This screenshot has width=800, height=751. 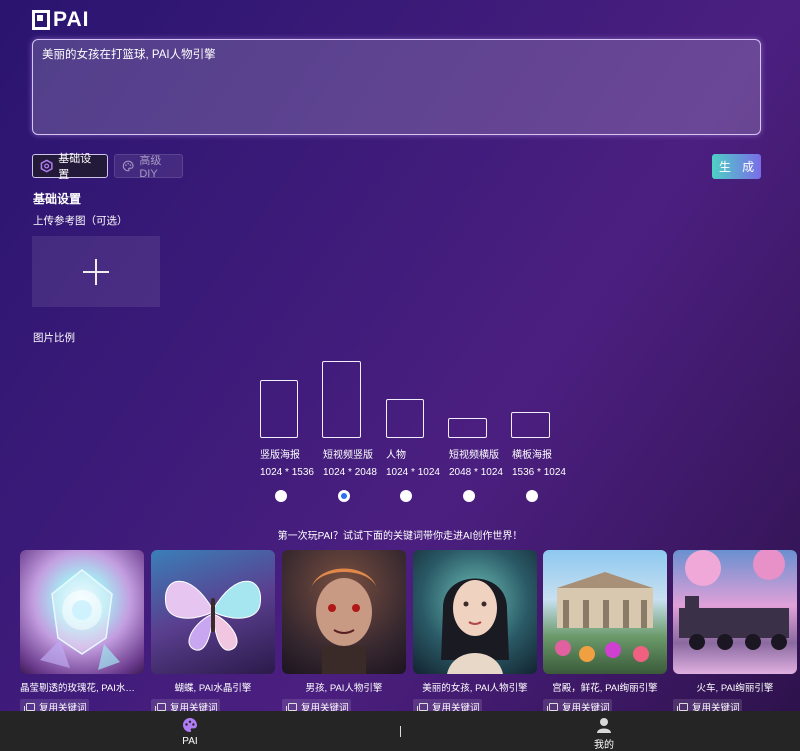 I want to click on gallery-item: 美丽的女孩, PAI人物引擎 复用关键词, so click(x=475, y=632).